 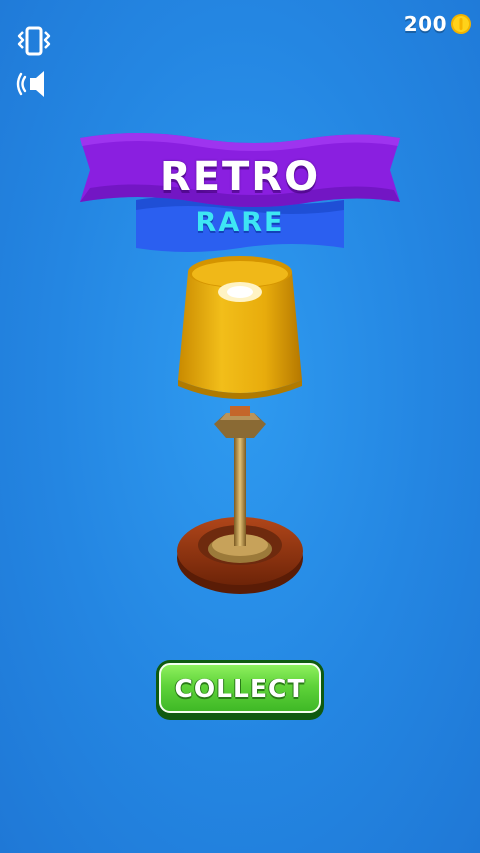 What do you see at coordinates (425, 24) in the screenshot?
I see `coin-count: 200` at bounding box center [425, 24].